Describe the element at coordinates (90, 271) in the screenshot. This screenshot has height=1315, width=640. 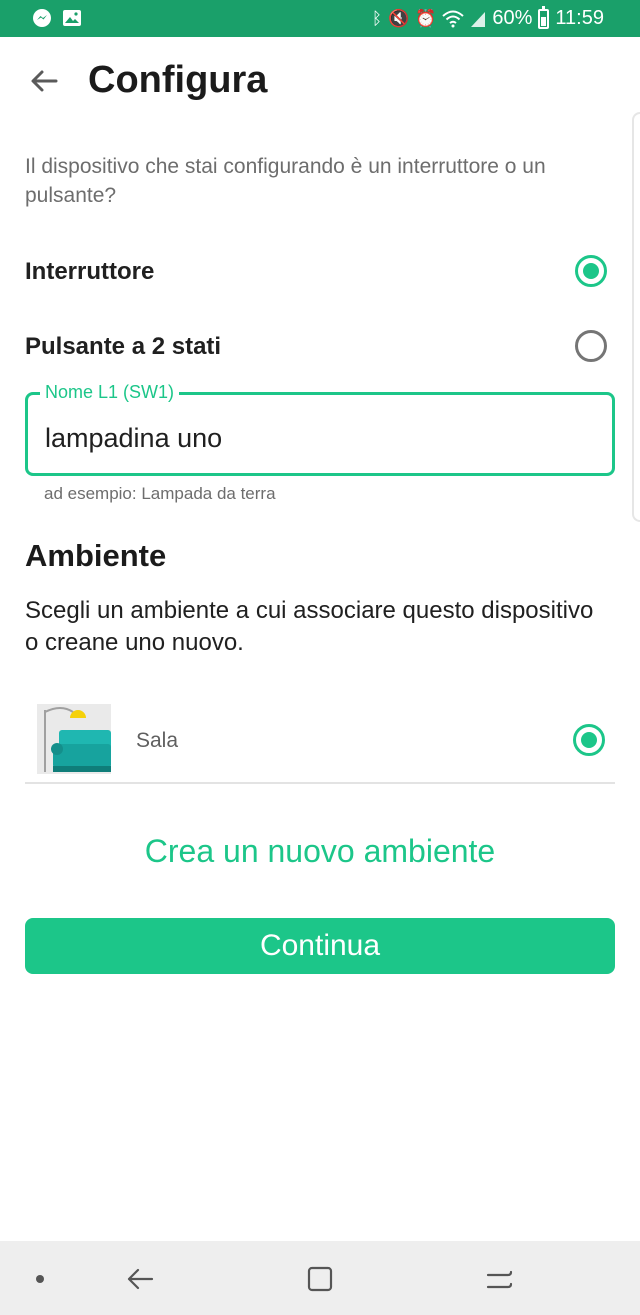
I see `option-label: Interruttore` at that location.